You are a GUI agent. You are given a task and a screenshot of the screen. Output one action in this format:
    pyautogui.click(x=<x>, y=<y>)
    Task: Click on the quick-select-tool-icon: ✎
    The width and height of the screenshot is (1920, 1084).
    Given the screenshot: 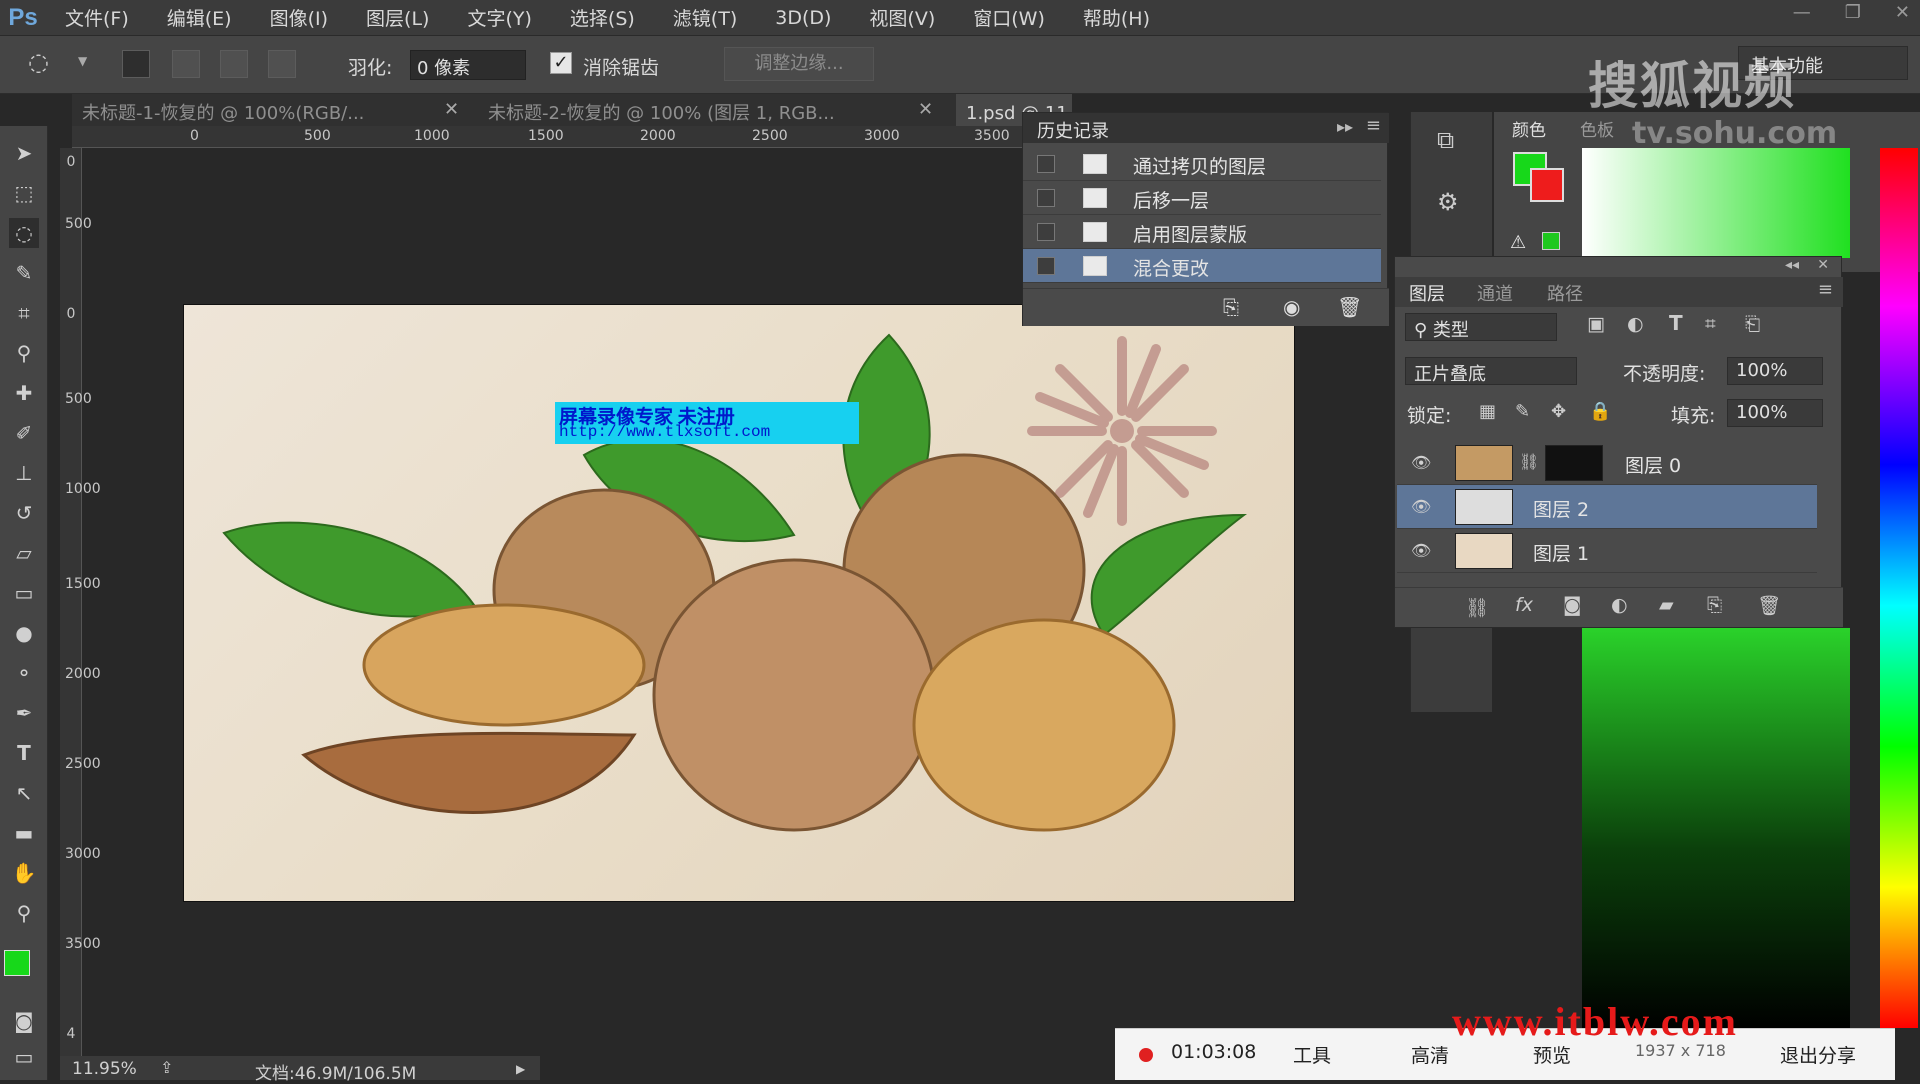 What is the action you would take?
    pyautogui.click(x=24, y=273)
    